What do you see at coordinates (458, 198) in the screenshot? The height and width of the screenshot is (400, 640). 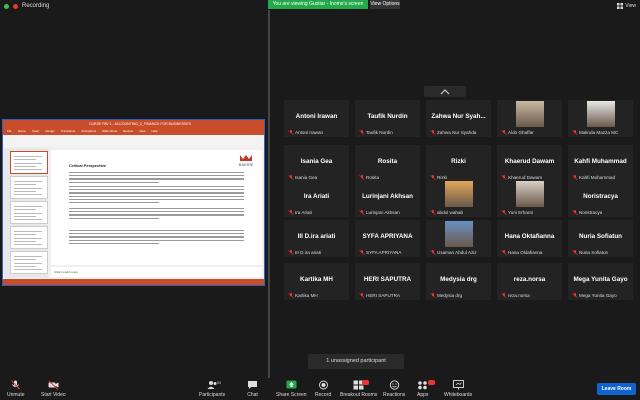 I see `participant-tile: abdul wahab` at bounding box center [458, 198].